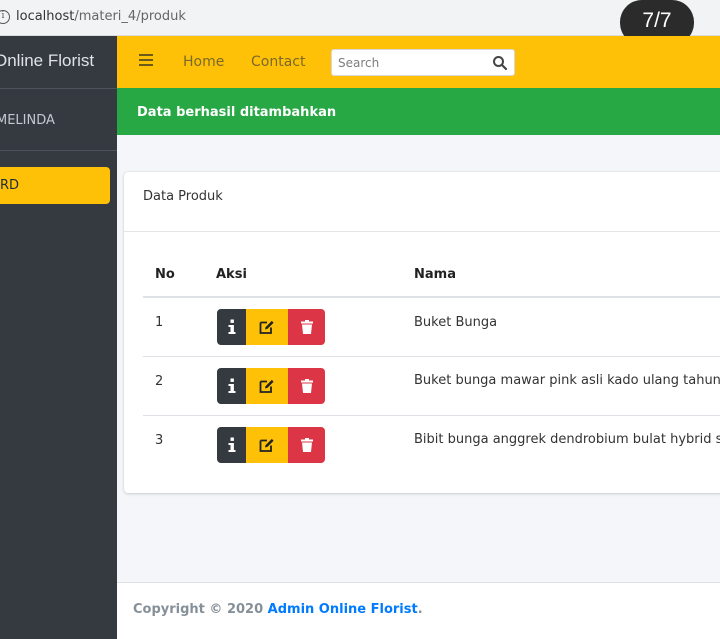 Image resolution: width=720 pixels, height=639 pixels. I want to click on card-title: Data Produk, so click(183, 196).